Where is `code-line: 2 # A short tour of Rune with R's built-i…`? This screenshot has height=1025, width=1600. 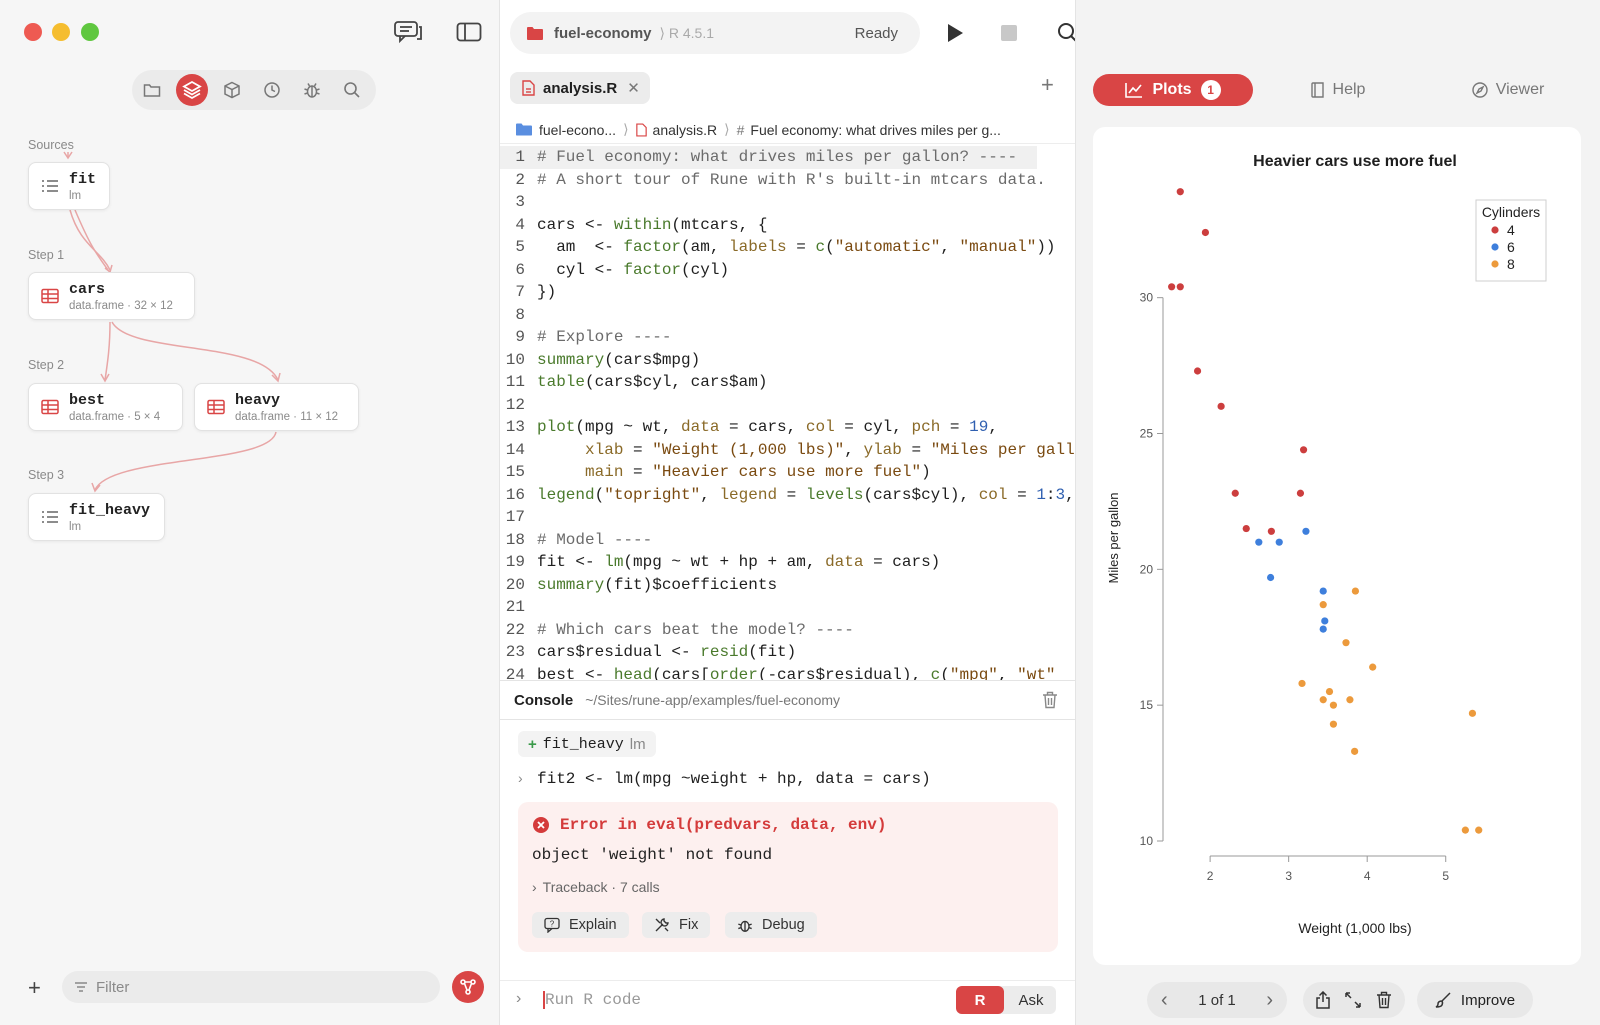 code-line: 2 # A short tour of Rune with R's built-i… is located at coordinates (773, 180).